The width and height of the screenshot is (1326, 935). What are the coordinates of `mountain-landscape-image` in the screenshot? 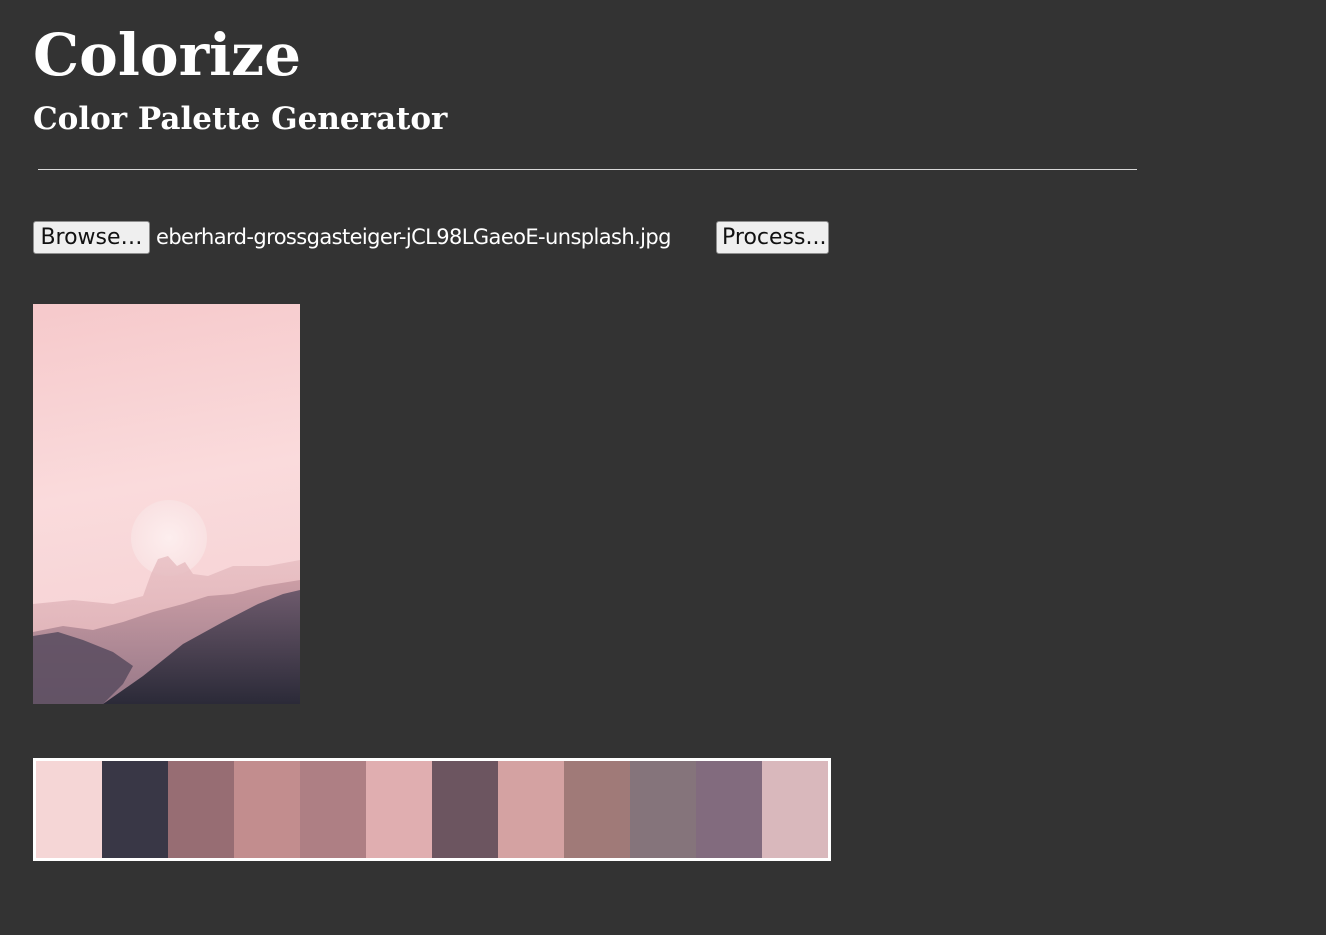 It's located at (166, 602).